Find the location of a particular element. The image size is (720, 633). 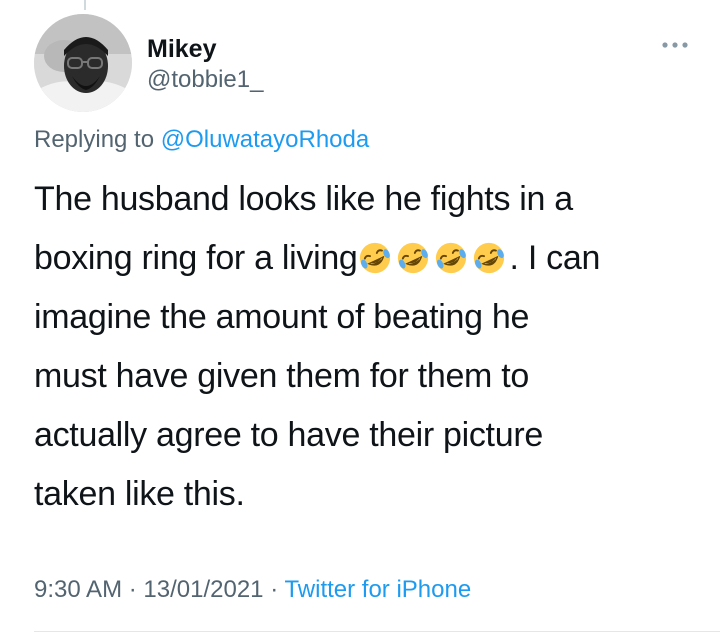

tweet-text-line: actually agree to have their picture is located at coordinates (288, 435).